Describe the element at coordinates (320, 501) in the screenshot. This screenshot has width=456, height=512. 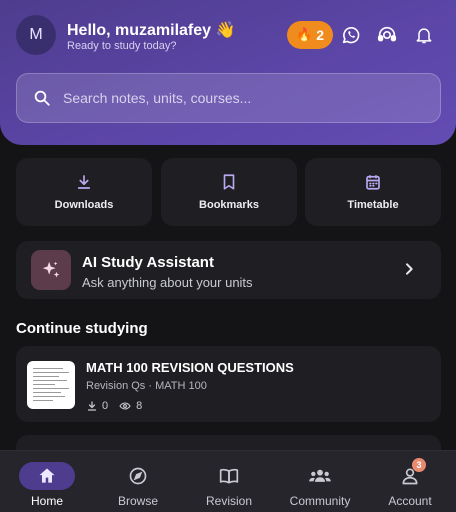
I see `nav-community-label: Community` at that location.